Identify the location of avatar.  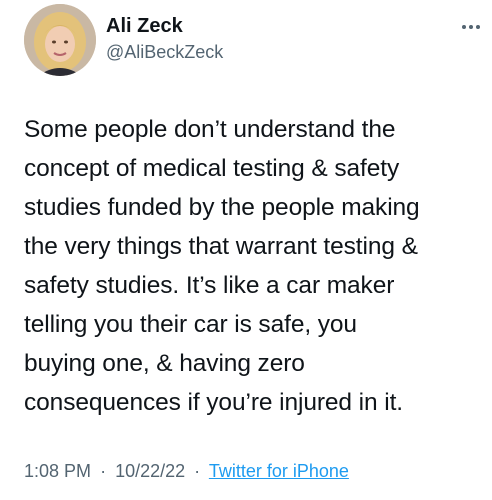
(60, 40).